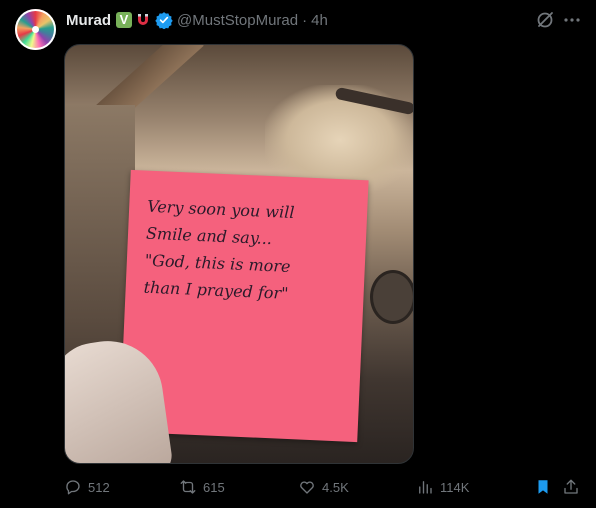 The image size is (596, 508). Describe the element at coordinates (307, 487) in the screenshot. I see `heart-icon` at that location.